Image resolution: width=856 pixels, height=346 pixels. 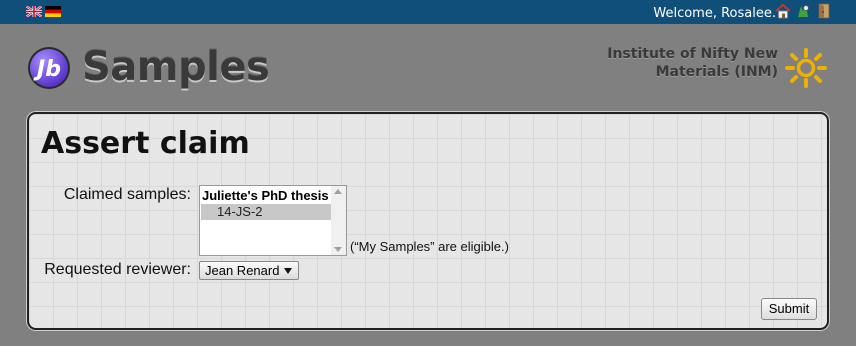 I want to click on listbox-scrollbar, so click(x=338, y=220).